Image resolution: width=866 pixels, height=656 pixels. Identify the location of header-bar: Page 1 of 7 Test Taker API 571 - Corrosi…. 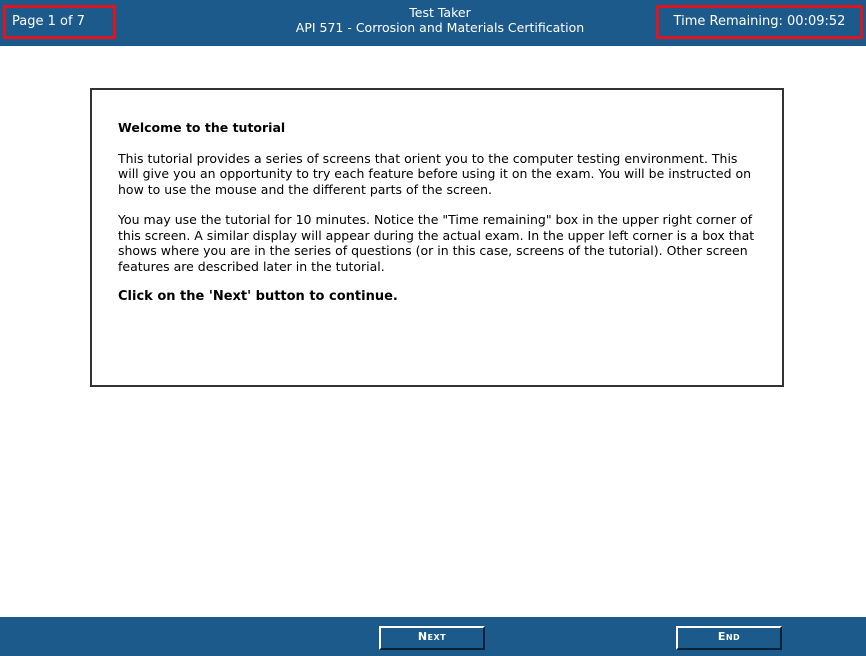
(433, 23).